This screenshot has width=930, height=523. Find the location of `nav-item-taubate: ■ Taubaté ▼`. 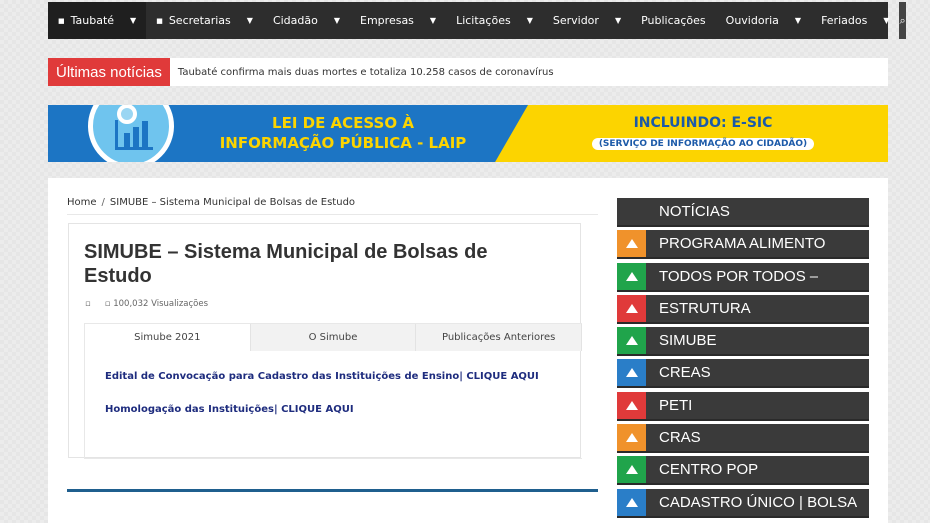

nav-item-taubate: ■ Taubaté ▼ is located at coordinates (97, 20).